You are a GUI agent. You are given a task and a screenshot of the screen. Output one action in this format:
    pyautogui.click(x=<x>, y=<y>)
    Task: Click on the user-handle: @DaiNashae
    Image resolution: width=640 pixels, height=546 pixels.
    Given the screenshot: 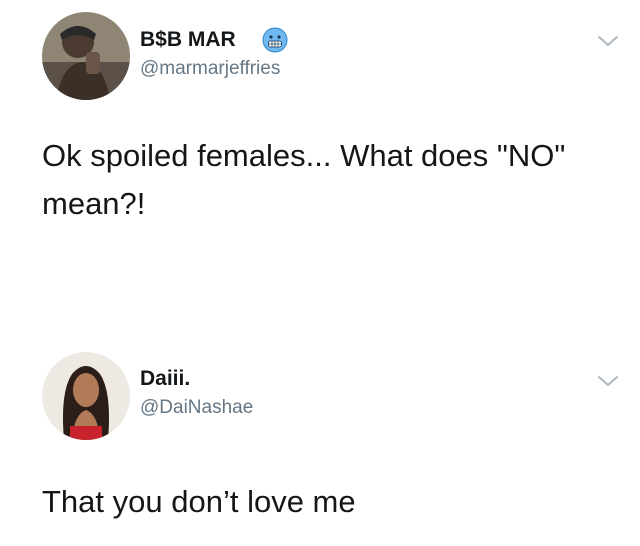 What is the action you would take?
    pyautogui.click(x=196, y=408)
    